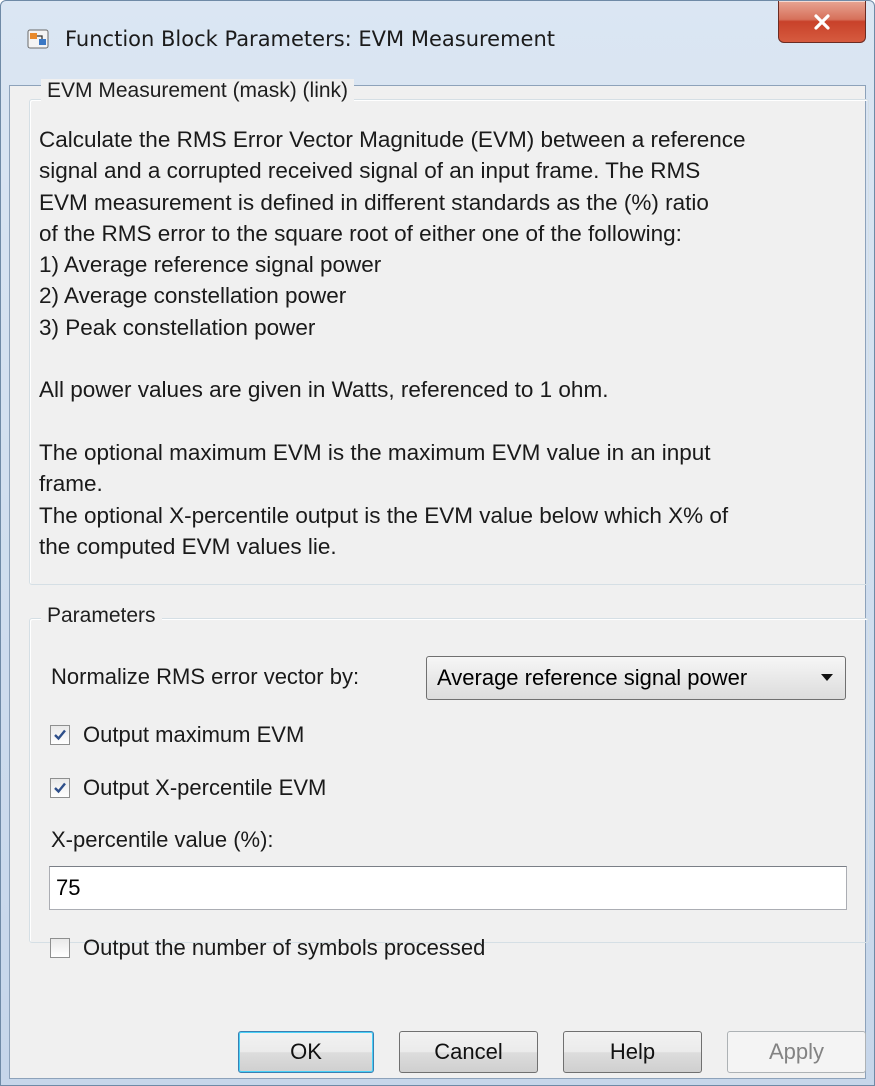  Describe the element at coordinates (193, 296) in the screenshot. I see `description-line: 2) Average constellation power` at that location.